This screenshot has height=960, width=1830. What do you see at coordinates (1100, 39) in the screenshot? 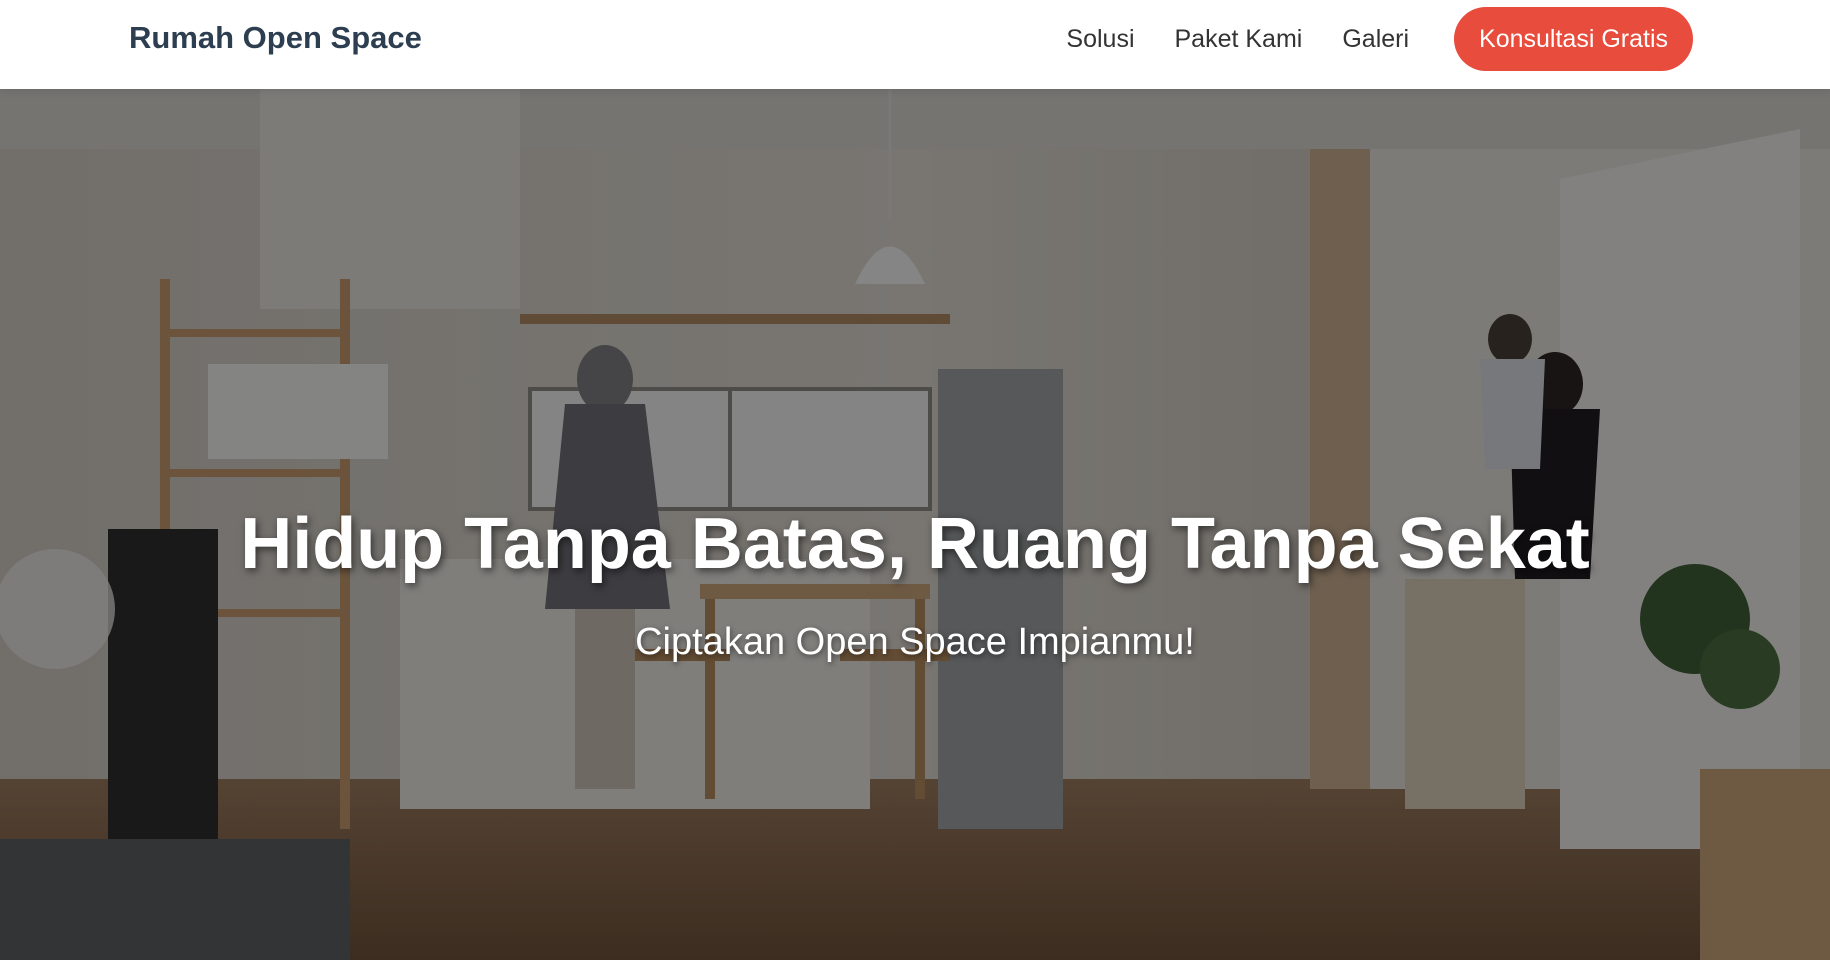
I see `nav-link-solusi: Solusi` at bounding box center [1100, 39].